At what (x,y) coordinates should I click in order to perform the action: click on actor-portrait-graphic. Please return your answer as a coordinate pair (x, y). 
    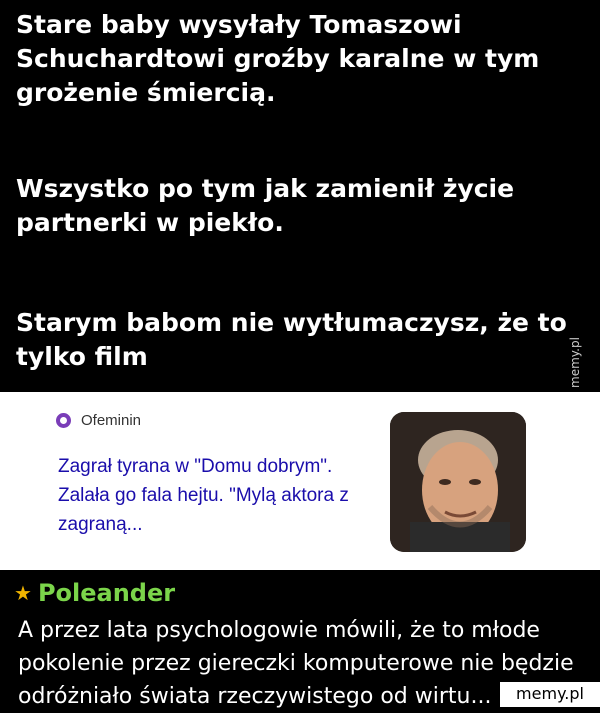
    Looking at the image, I should click on (458, 482).